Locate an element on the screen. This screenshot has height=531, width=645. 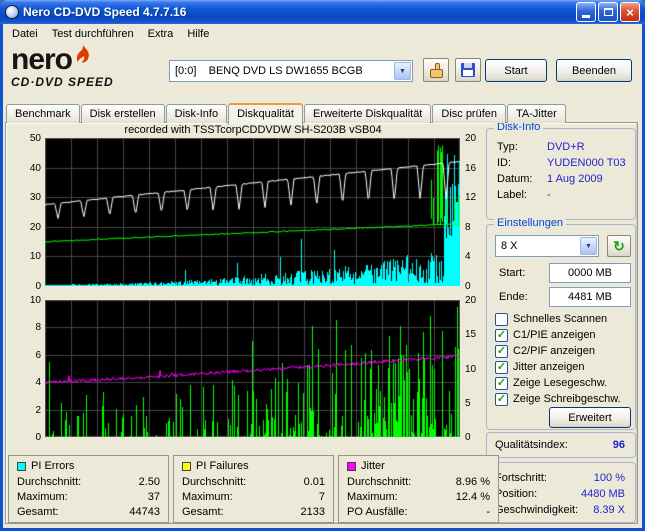
stats-box-title: PI Errors is located at coordinates (53, 466).